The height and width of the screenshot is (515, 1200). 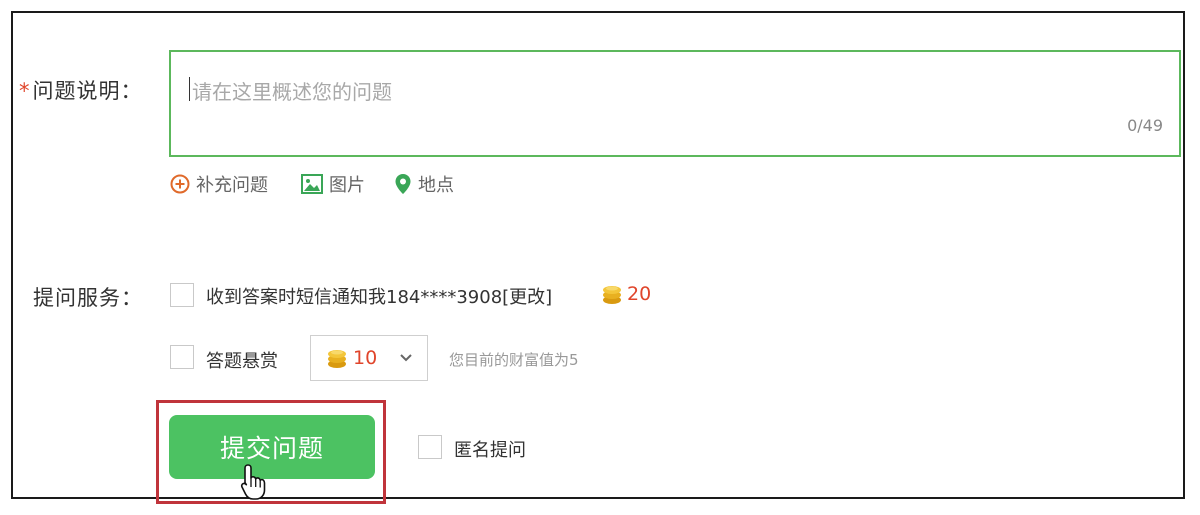 What do you see at coordinates (253, 482) in the screenshot?
I see `hand-cursor-icon` at bounding box center [253, 482].